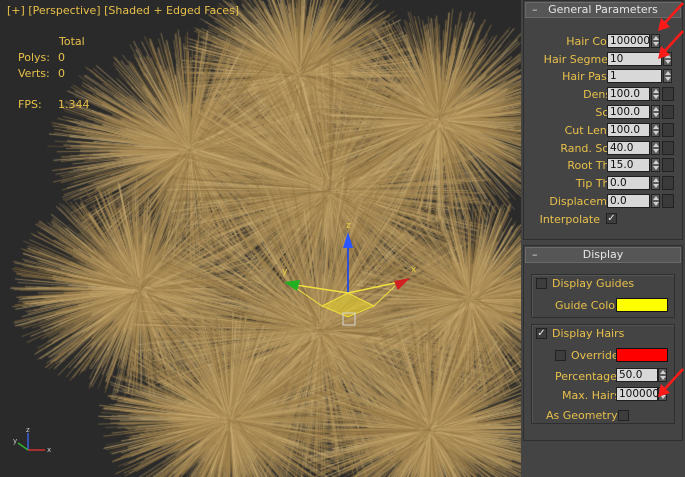 The image size is (685, 477). Describe the element at coordinates (637, 375) in the screenshot. I see `percentage-field: 50.0` at that location.